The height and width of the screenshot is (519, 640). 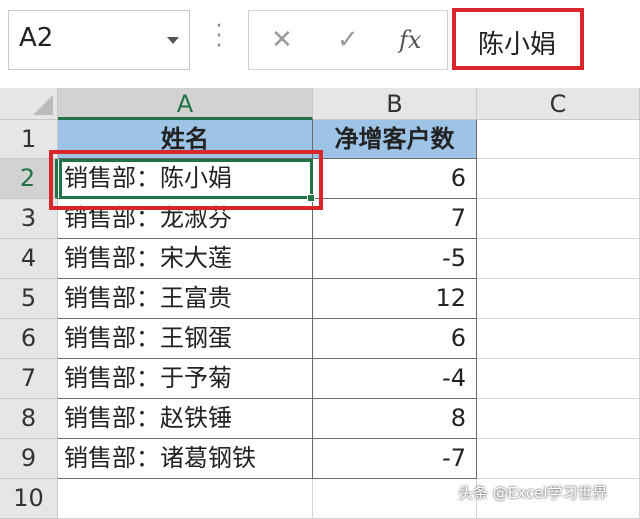 I want to click on enter-icon: ✓, so click(x=348, y=40).